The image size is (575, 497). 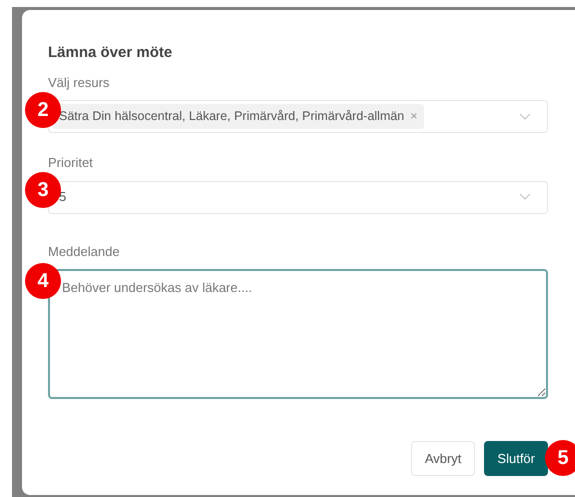 I want to click on step-number-marker: 4, so click(x=43, y=280).